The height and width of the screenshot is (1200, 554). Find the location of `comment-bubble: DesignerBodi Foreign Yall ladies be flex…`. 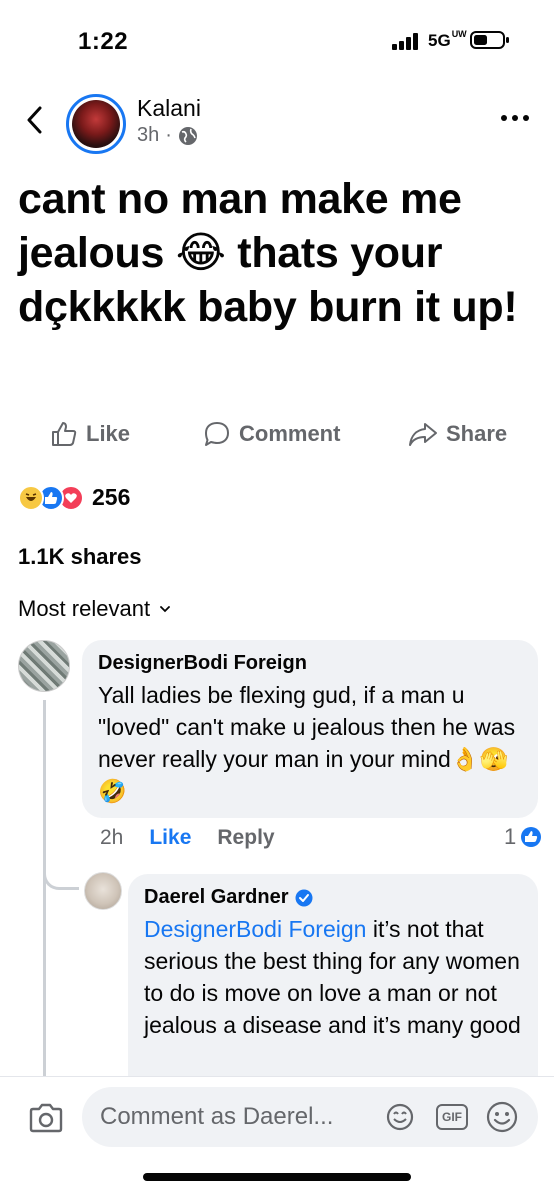

comment-bubble: DesignerBodi Foreign Yall ladies be flex… is located at coordinates (310, 729).